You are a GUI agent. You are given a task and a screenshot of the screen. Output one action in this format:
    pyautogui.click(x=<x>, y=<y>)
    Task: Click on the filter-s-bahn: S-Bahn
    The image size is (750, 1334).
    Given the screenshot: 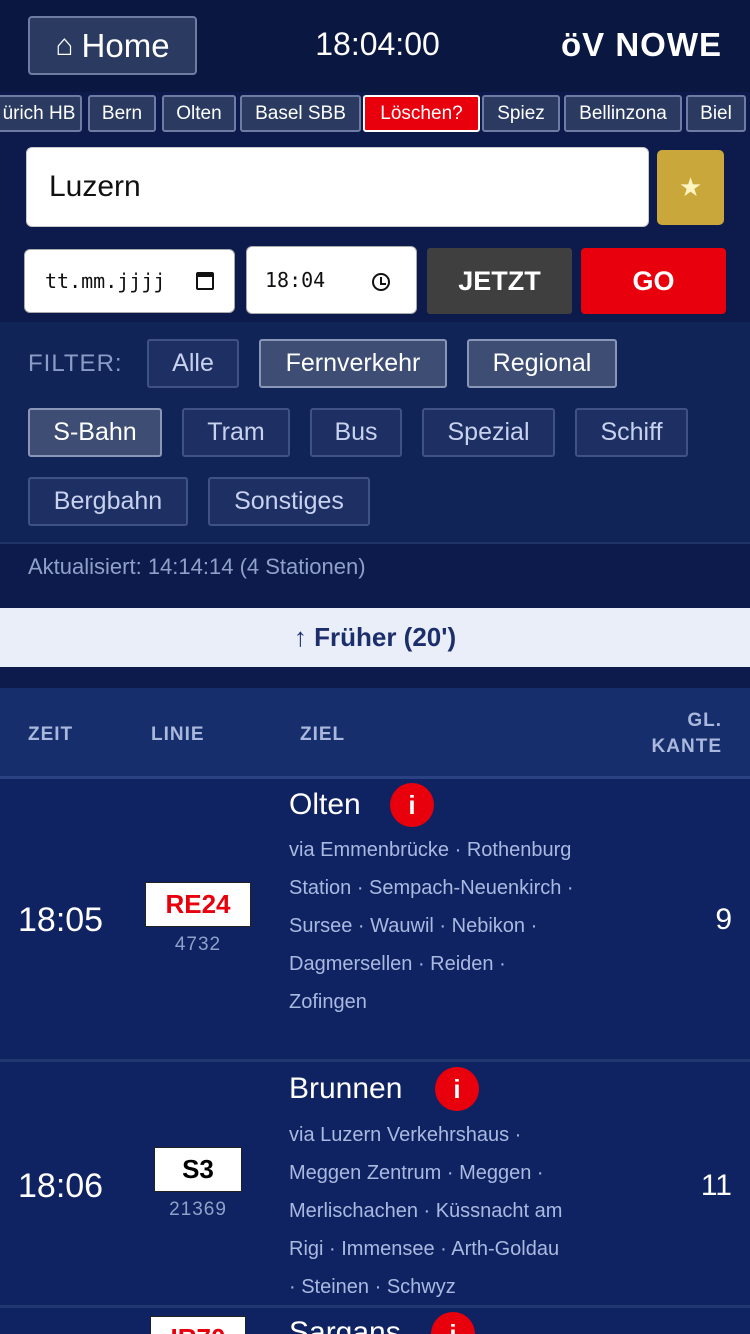 What is the action you would take?
    pyautogui.click(x=95, y=432)
    